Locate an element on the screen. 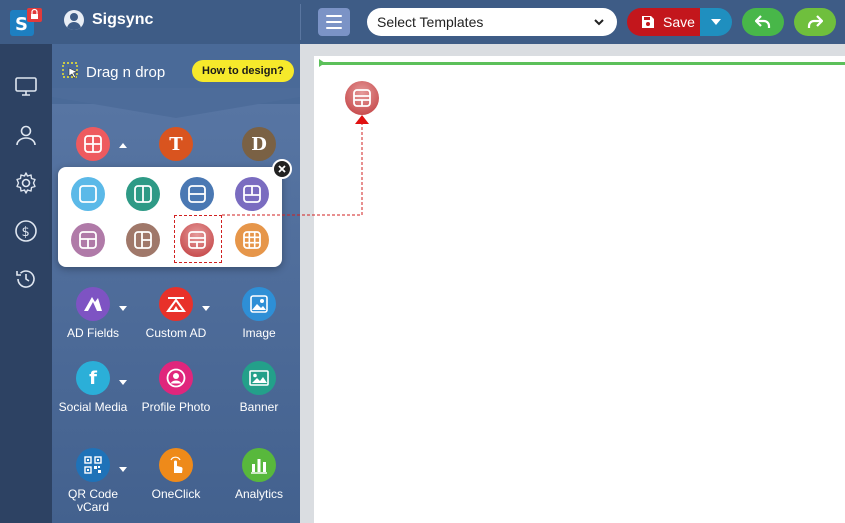 This screenshot has height=523, width=845. redo-button is located at coordinates (815, 22).